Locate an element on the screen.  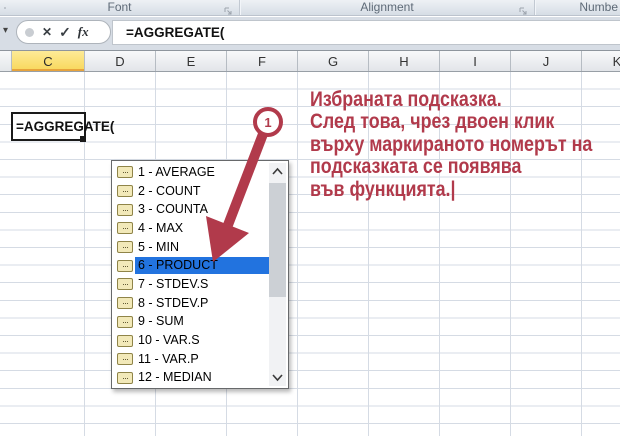
column-headers: CDEFGHIJK is located at coordinates (310, 61).